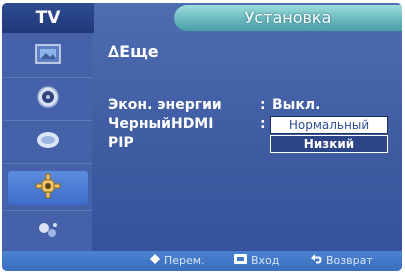 This screenshot has width=405, height=274. I want to click on section-title: ∆Еще, so click(133, 51).